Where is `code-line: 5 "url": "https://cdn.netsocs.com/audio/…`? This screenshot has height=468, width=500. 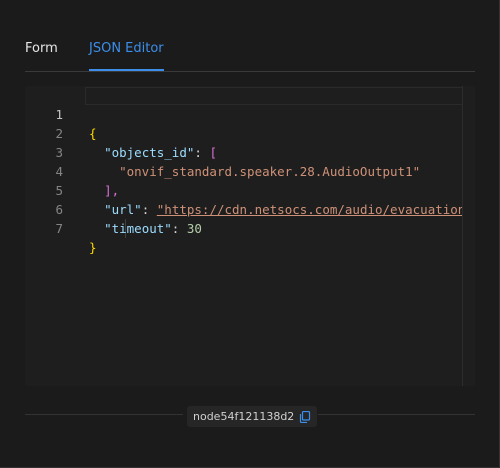
code-line: 5 "url": "https://cdn.netsocs.com/audio/… is located at coordinates (245, 189).